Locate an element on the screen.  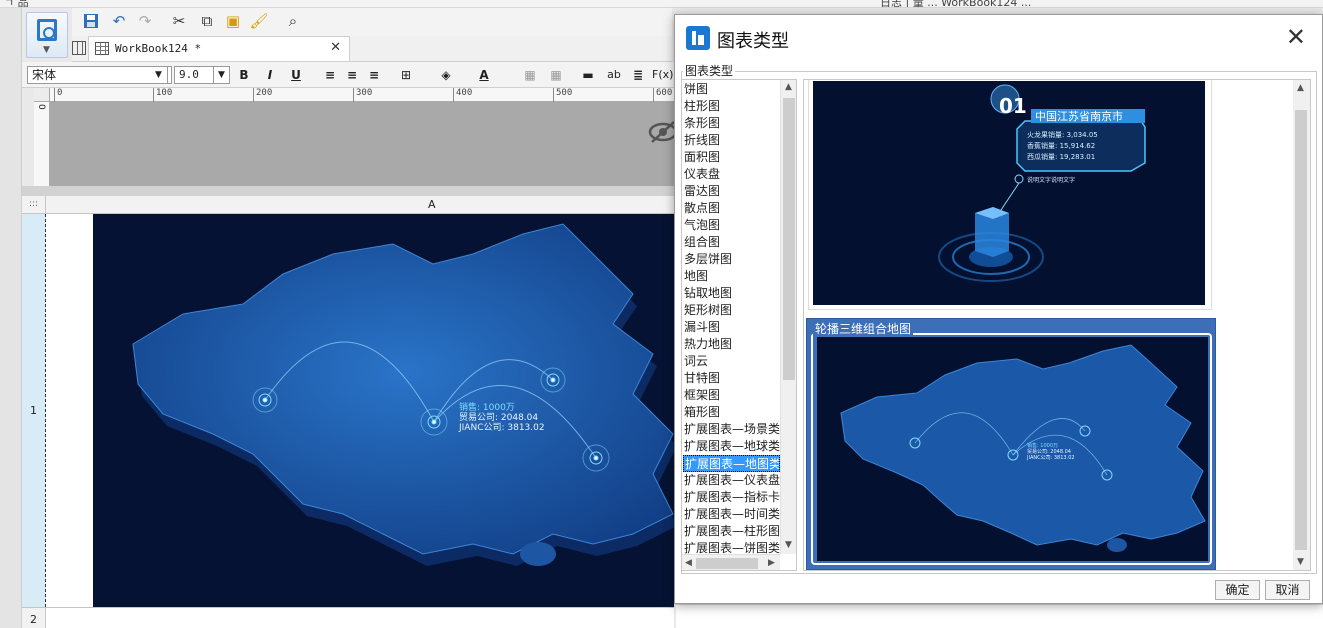
grid-icon is located at coordinates (79, 48).